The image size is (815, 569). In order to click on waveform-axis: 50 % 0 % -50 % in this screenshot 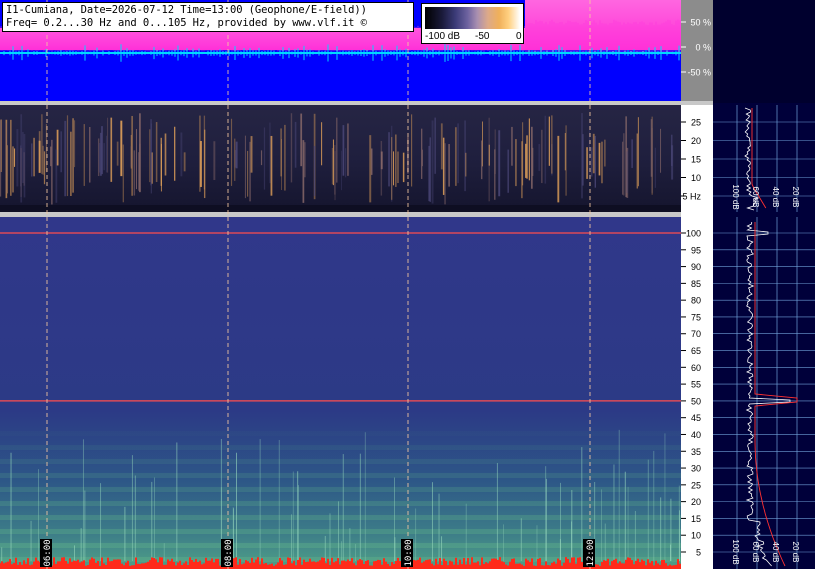, I will do `click(697, 50)`.